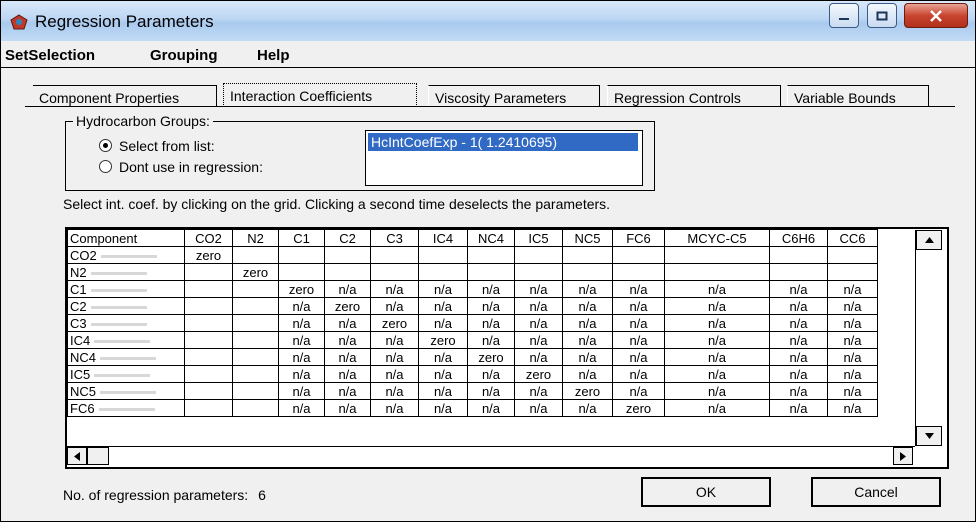 The height and width of the screenshot is (522, 976). What do you see at coordinates (694, 96) in the screenshot?
I see `tab-regression-controls: Regression Controls` at bounding box center [694, 96].